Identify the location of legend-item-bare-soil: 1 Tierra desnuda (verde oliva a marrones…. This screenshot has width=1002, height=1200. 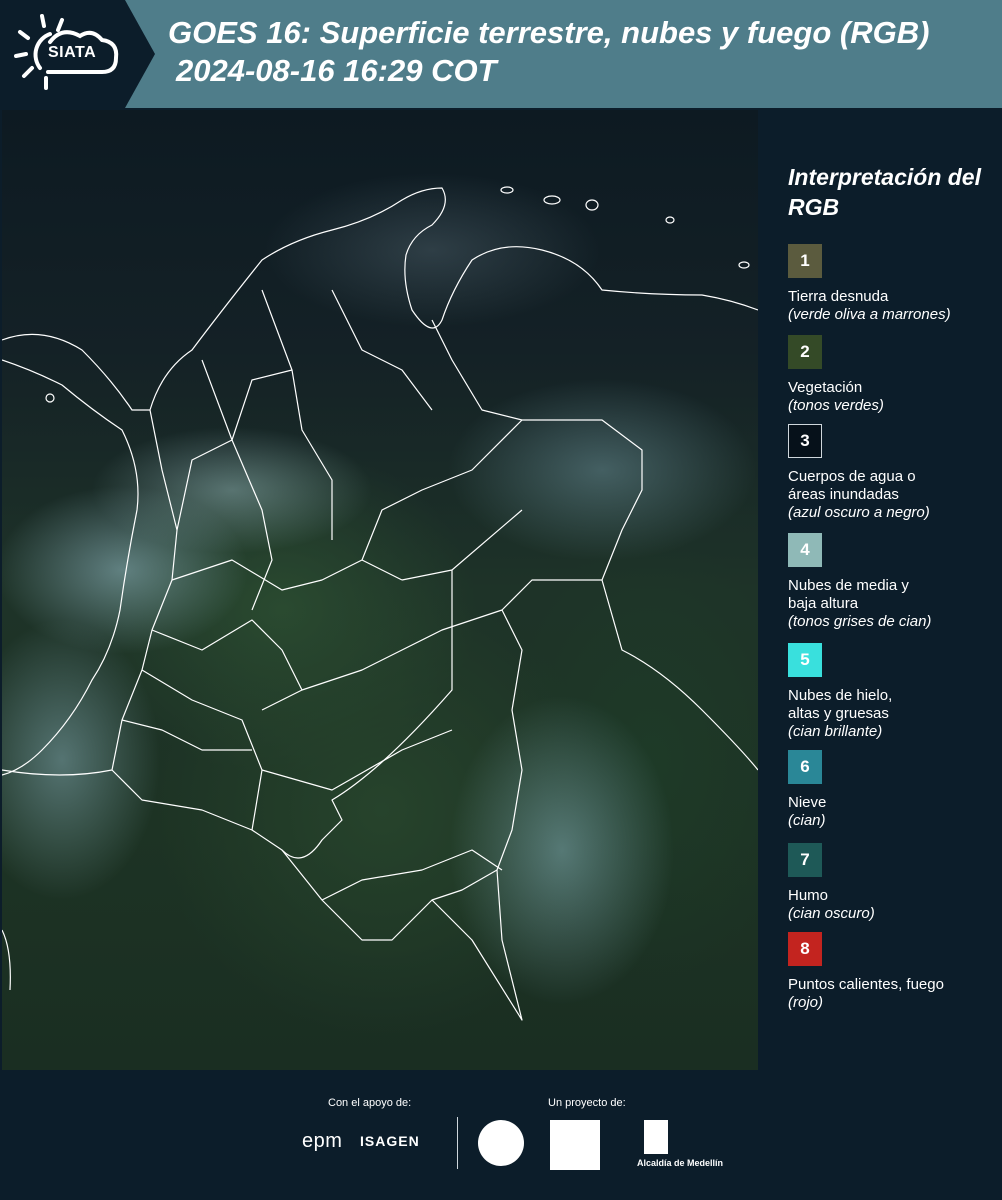
(893, 284).